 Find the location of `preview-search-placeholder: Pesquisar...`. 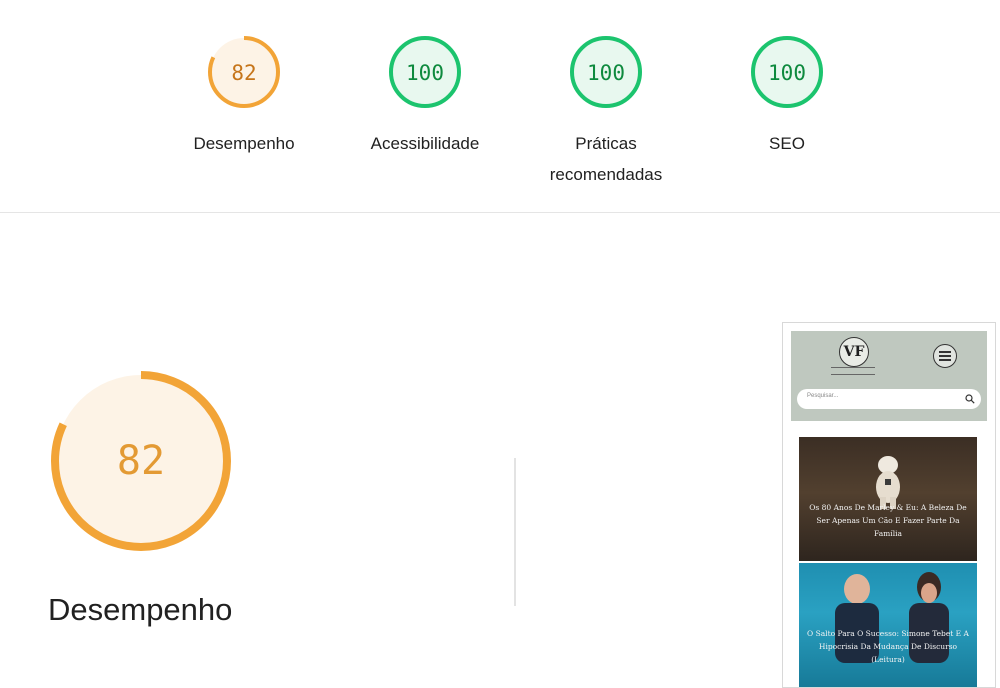

preview-search-placeholder: Pesquisar... is located at coordinates (823, 396).